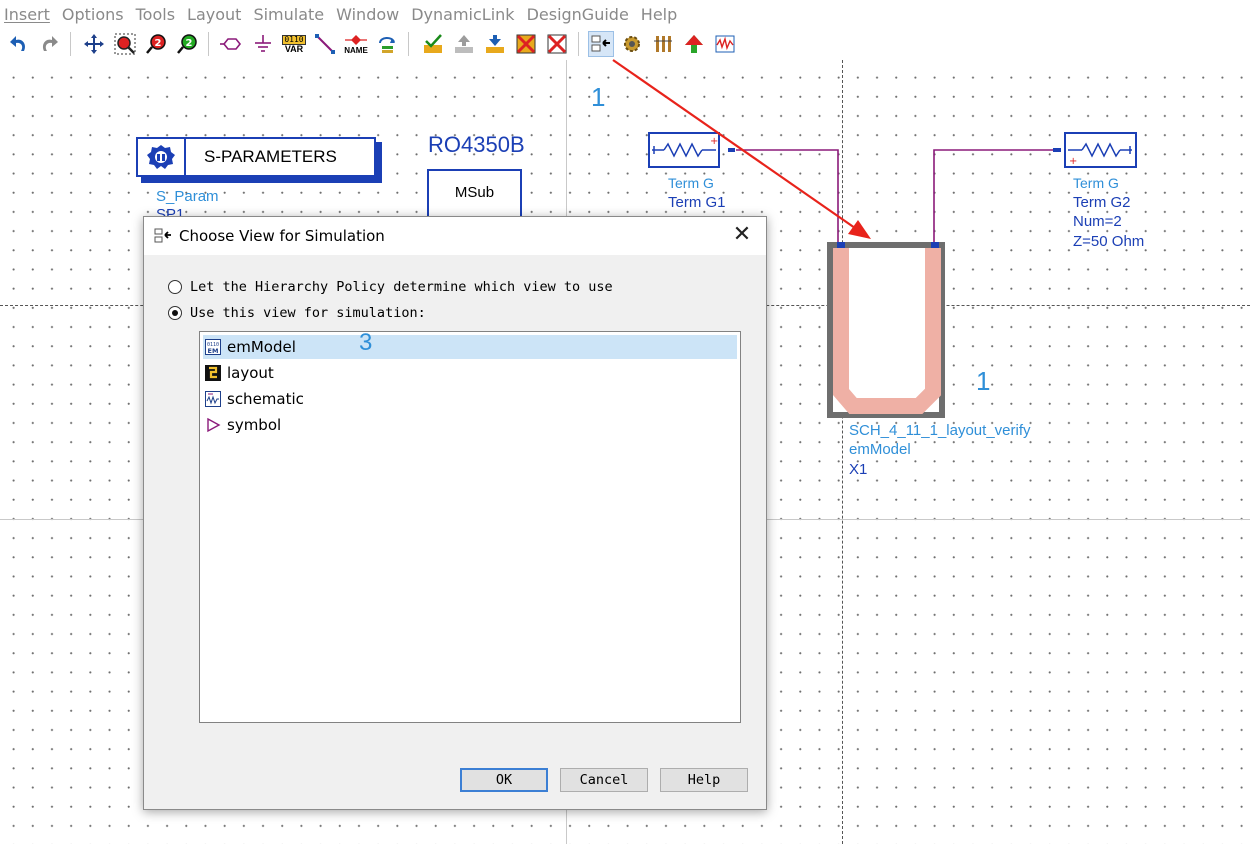 The height and width of the screenshot is (844, 1250). Describe the element at coordinates (470, 373) in the screenshot. I see `list-item-layout: layout` at that location.